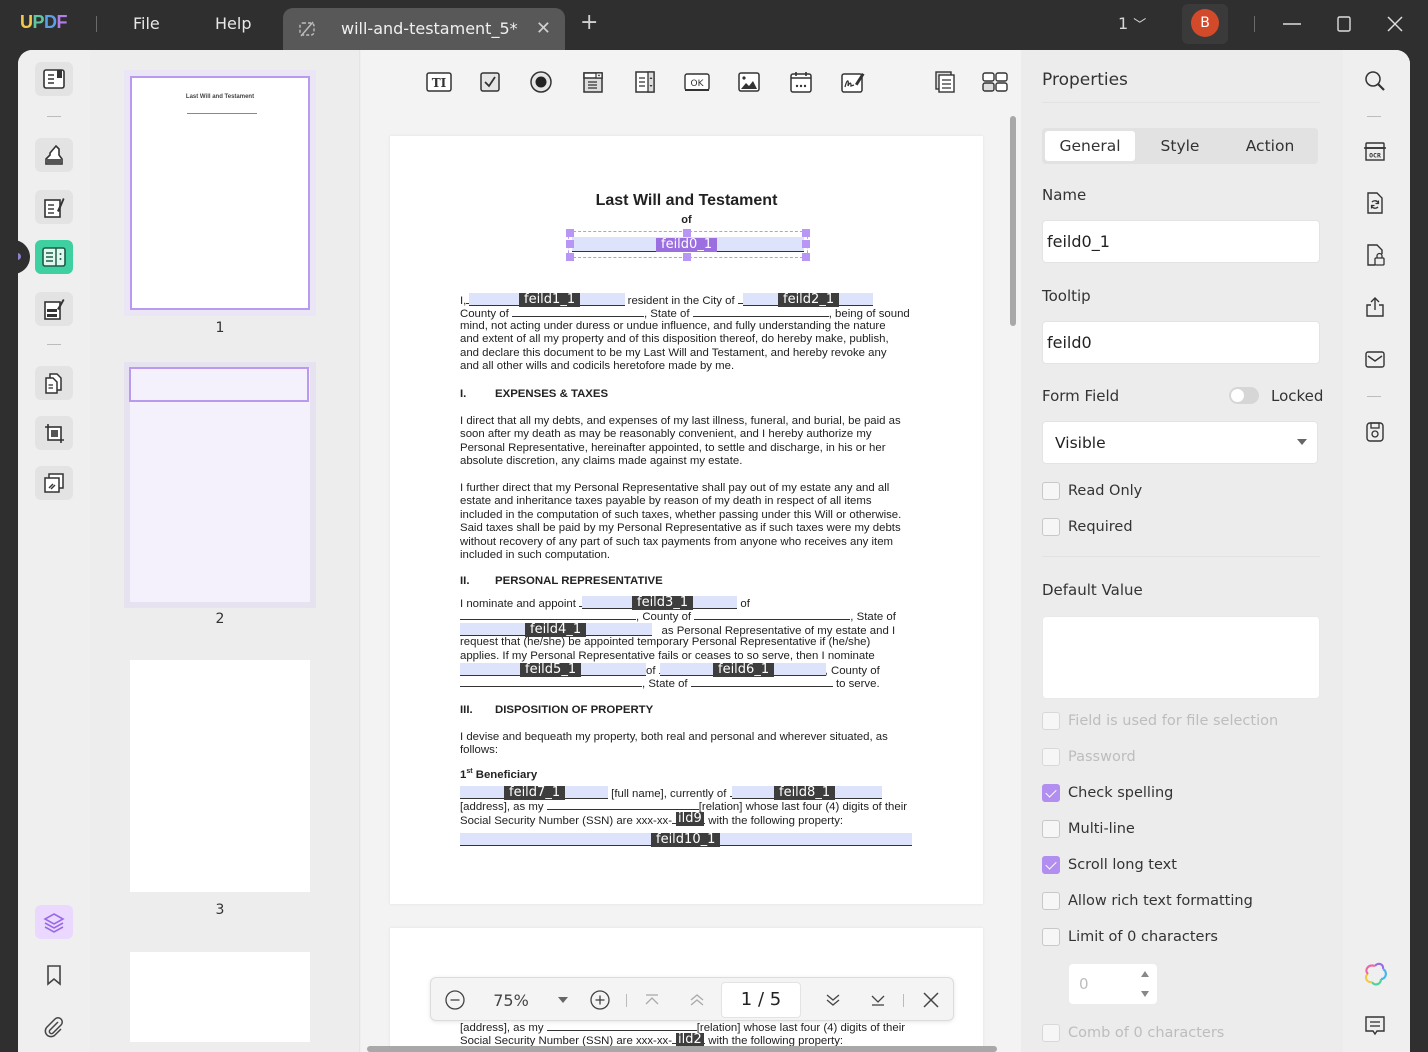 The image size is (1428, 1052). I want to click on close-zoom-bar-button, so click(931, 1000).